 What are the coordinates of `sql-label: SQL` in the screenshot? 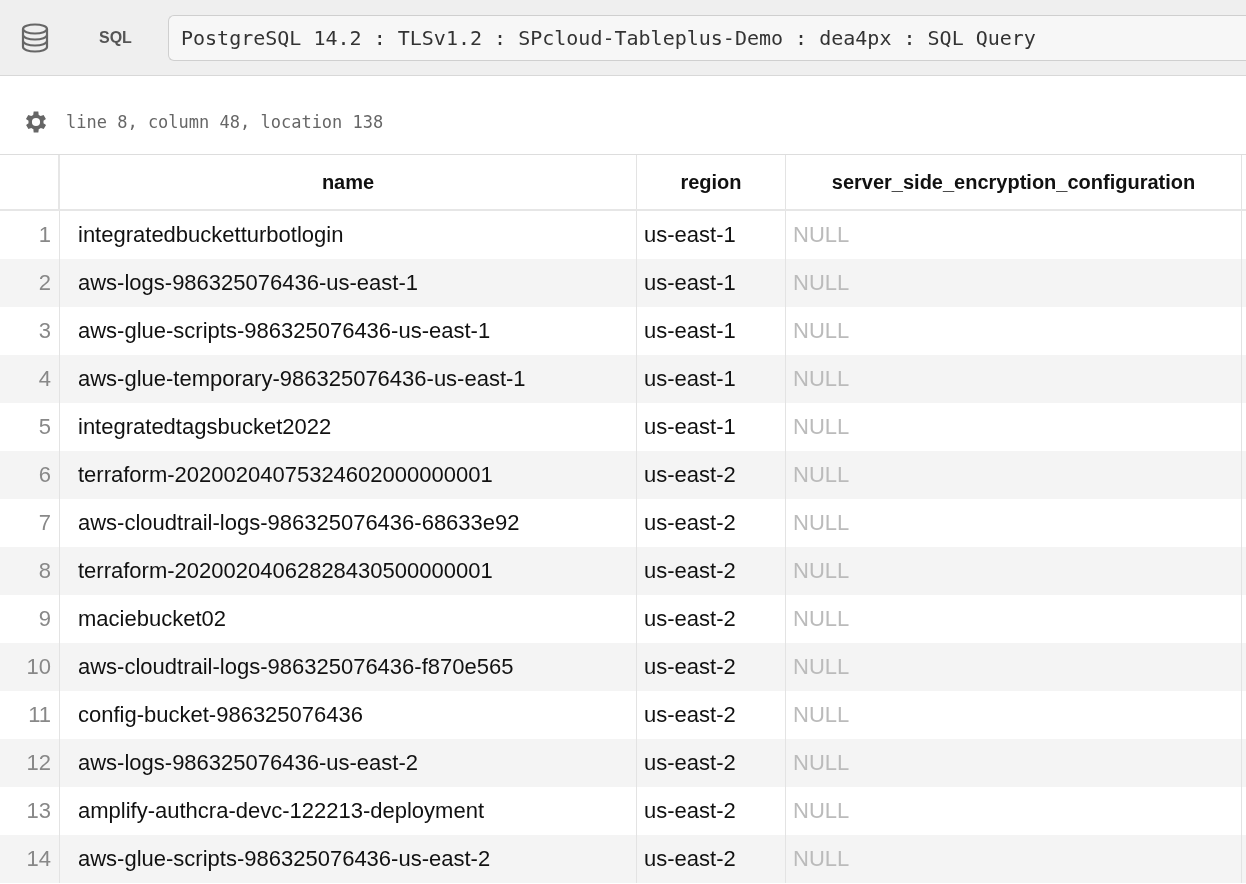 It's located at (116, 37).